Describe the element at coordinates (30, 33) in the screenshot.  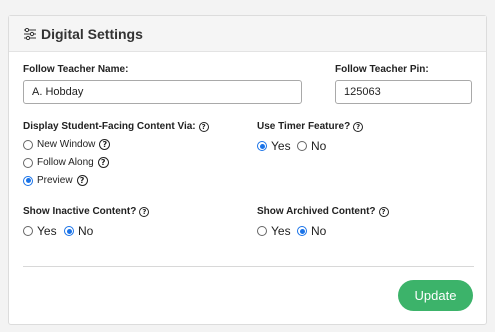
I see `sliders-icon` at that location.